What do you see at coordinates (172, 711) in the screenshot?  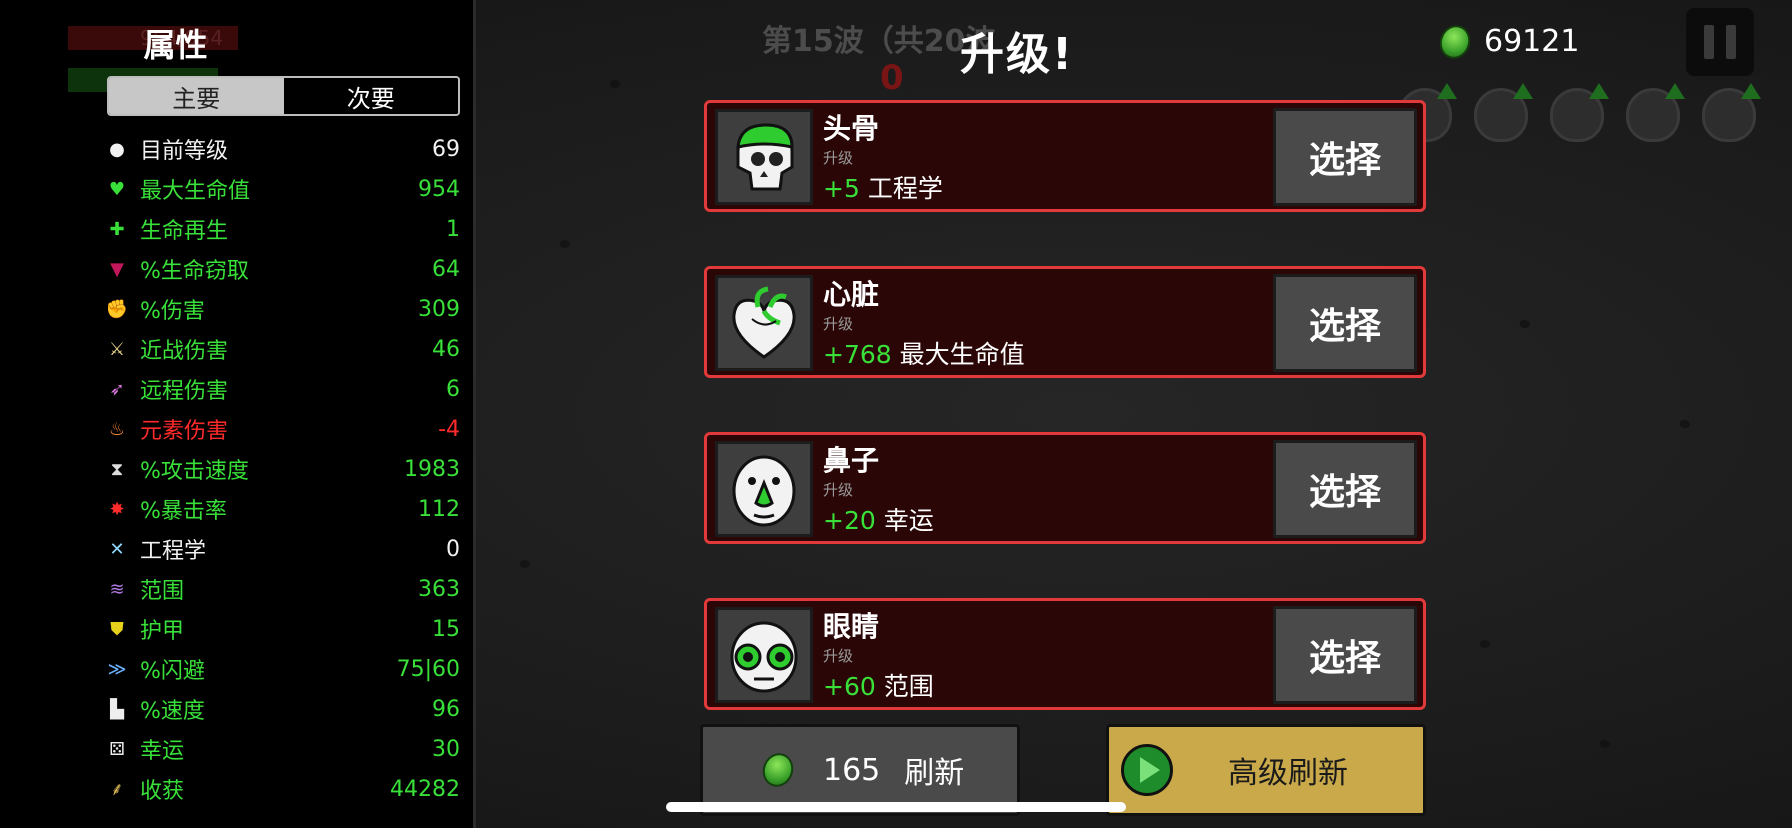 I see `stat-label: %速度` at bounding box center [172, 711].